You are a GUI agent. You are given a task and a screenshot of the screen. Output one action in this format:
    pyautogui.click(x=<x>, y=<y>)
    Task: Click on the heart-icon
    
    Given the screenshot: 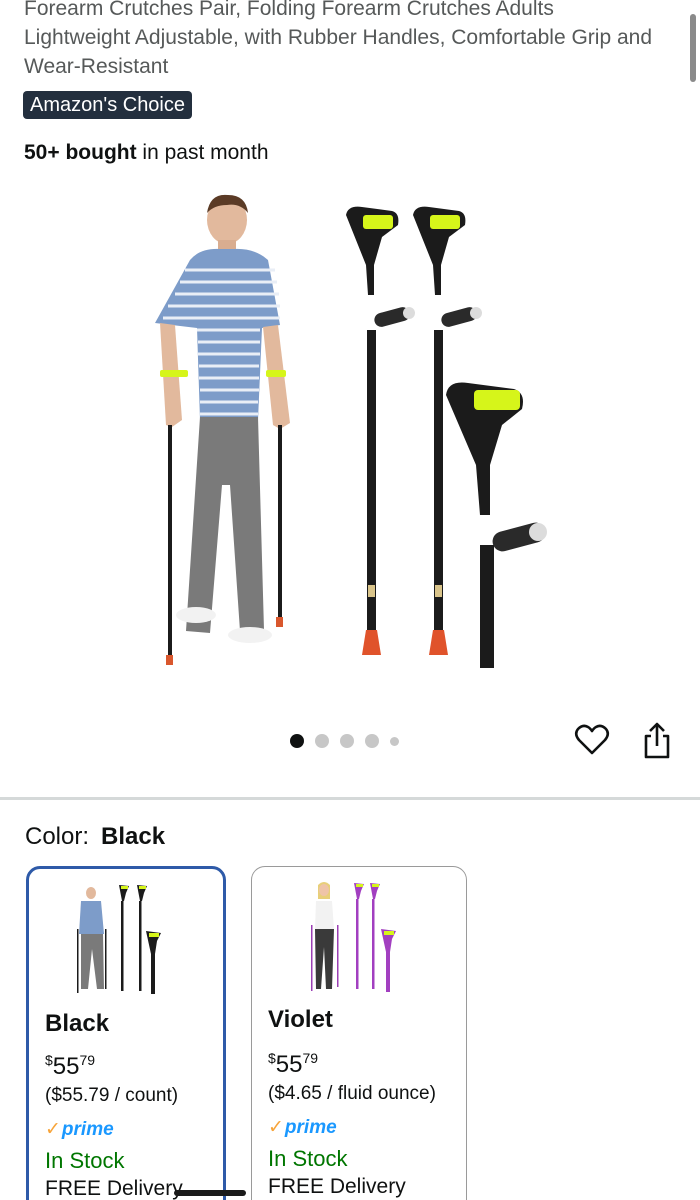 What is the action you would take?
    pyautogui.click(x=592, y=740)
    